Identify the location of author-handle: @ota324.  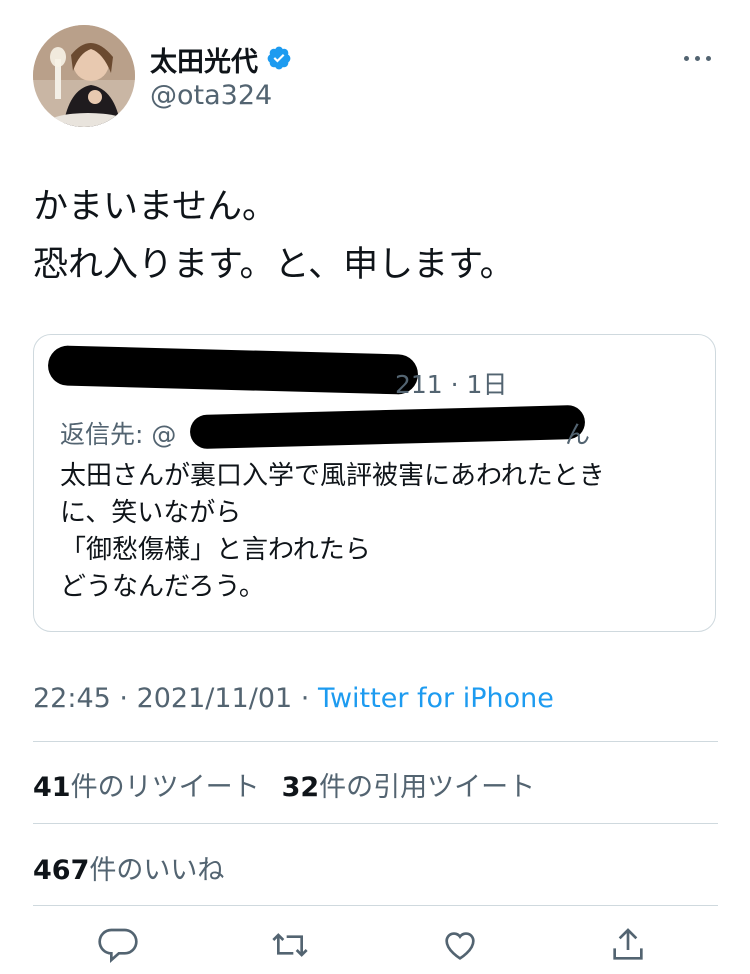
(211, 95).